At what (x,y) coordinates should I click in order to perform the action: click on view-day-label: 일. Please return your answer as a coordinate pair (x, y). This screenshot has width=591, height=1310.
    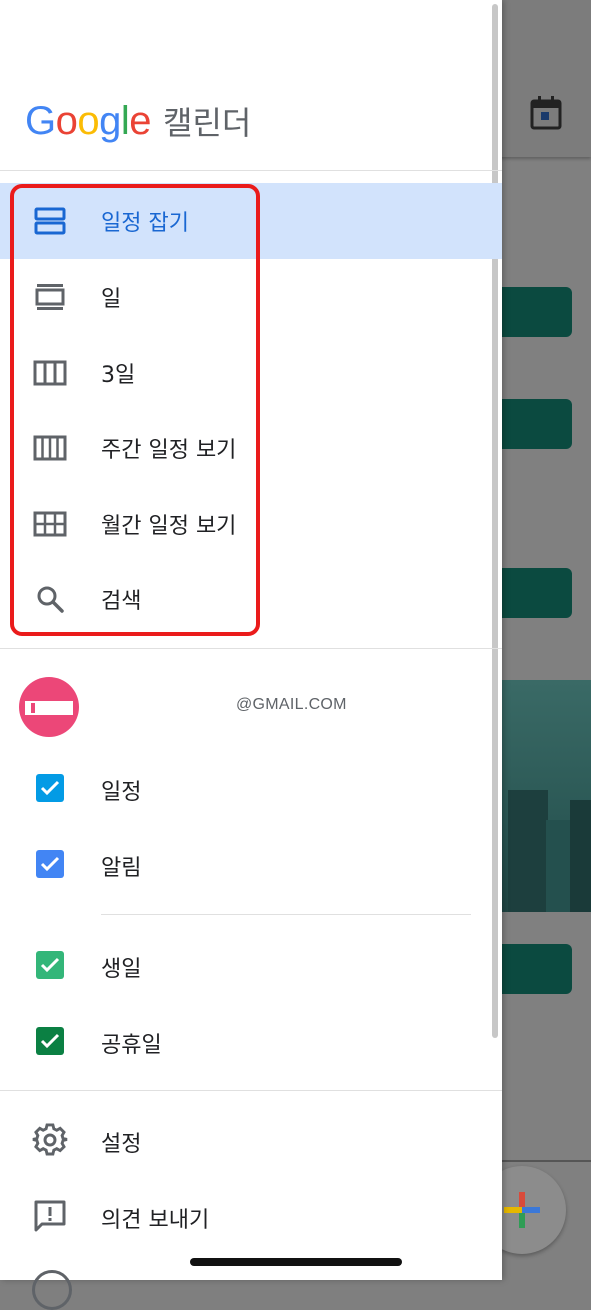
    Looking at the image, I should click on (111, 299).